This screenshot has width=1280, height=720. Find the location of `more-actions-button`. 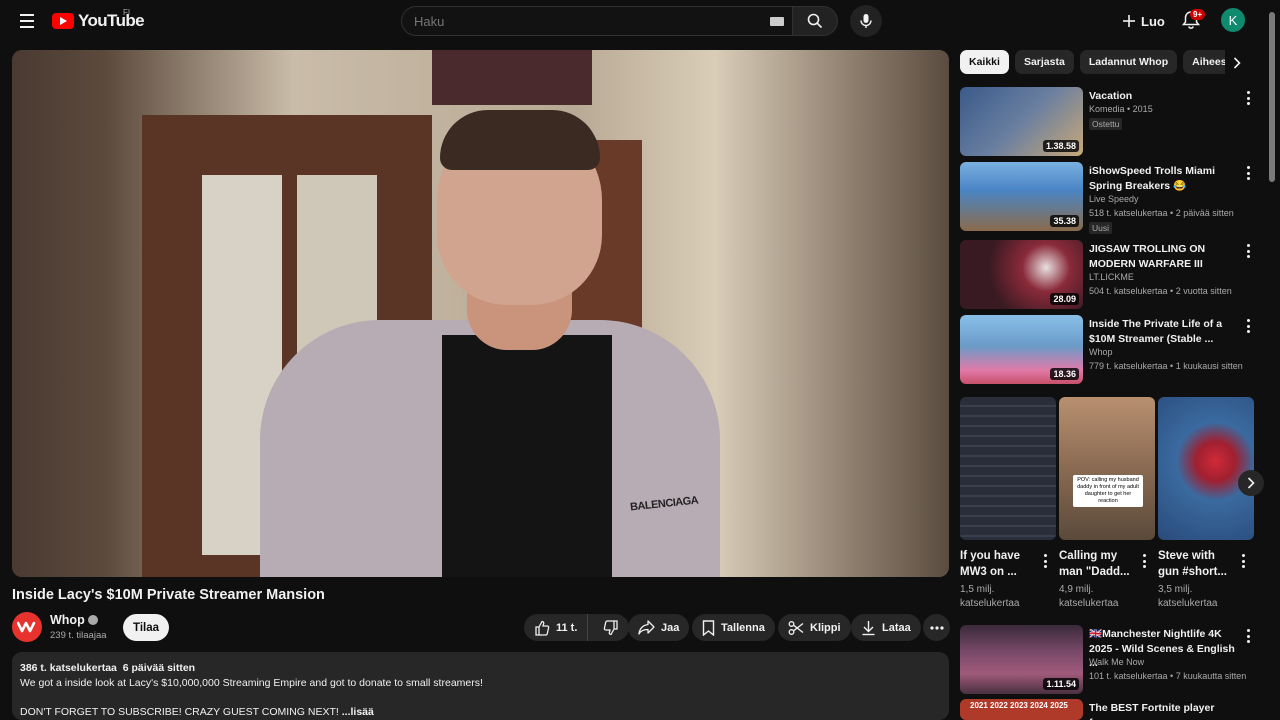

more-actions-button is located at coordinates (936, 627).